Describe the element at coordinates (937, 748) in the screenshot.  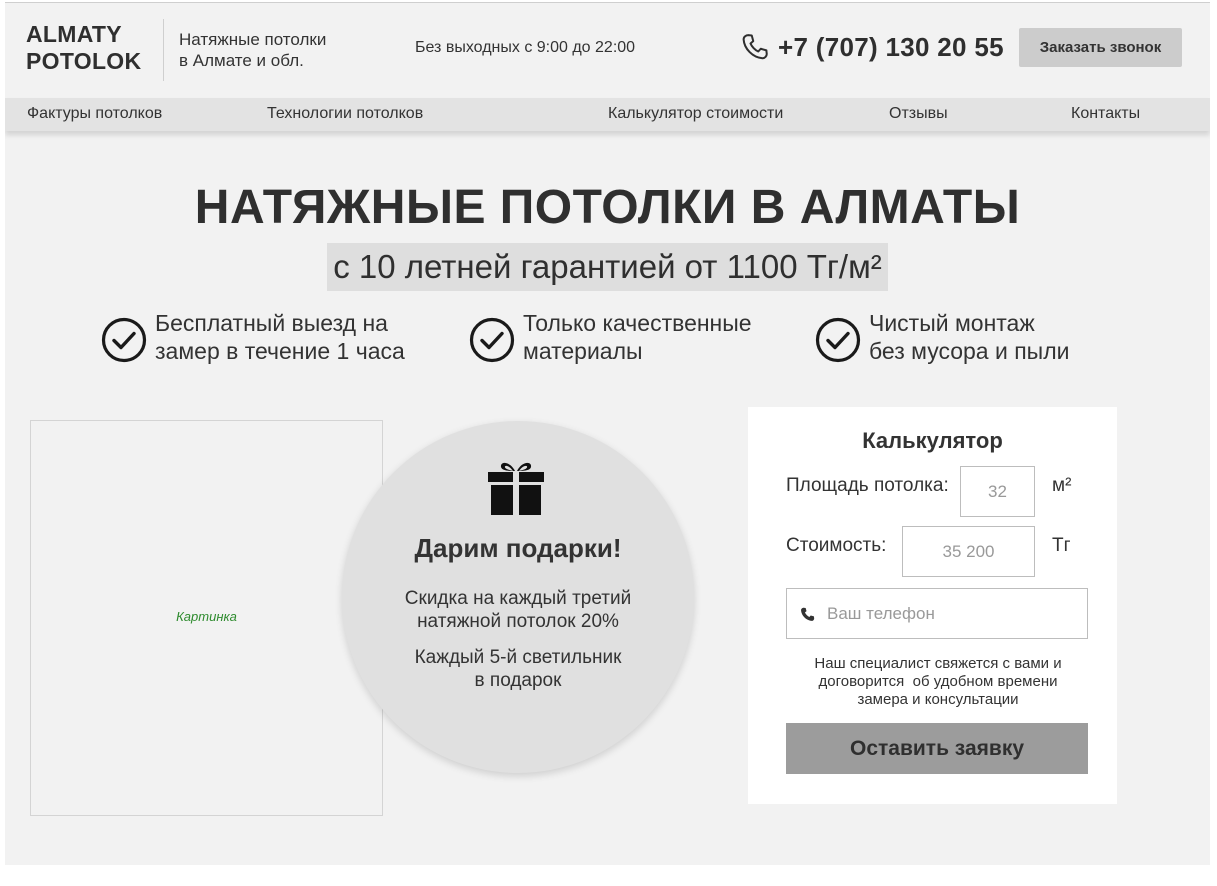
I see `submit-request-button: Оставить заявку` at that location.